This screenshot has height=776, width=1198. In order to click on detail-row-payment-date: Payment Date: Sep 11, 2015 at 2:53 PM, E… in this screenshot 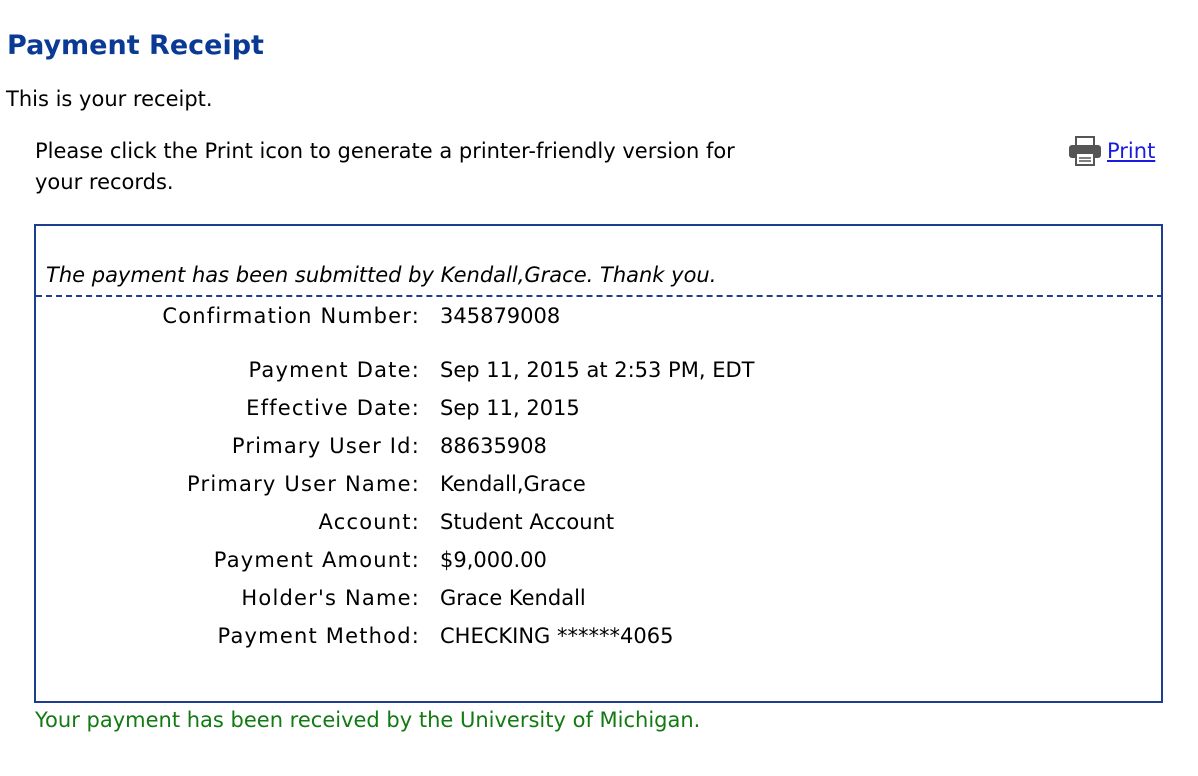, I will do `click(599, 373)`.